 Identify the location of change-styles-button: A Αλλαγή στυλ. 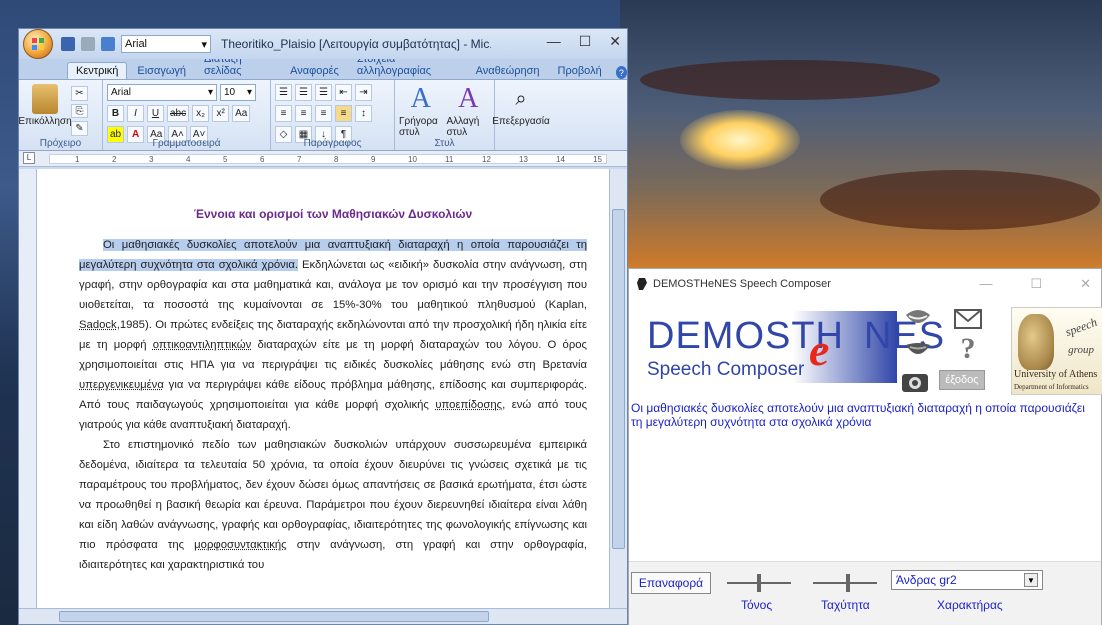
(469, 111).